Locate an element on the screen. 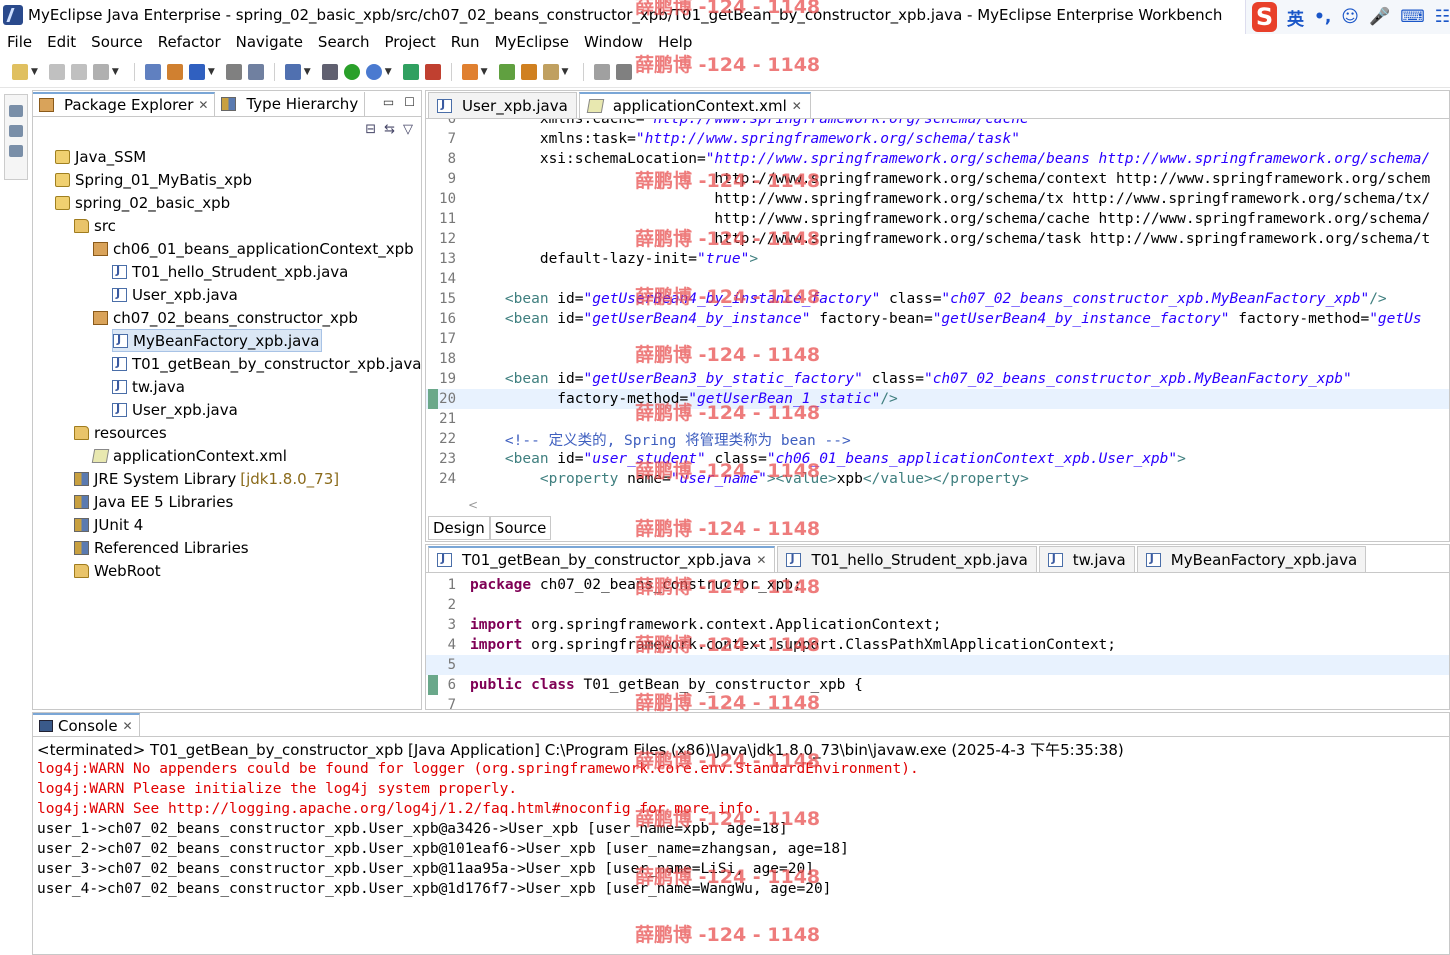 This screenshot has width=1450, height=955. java-file-icon is located at coordinates (444, 105).